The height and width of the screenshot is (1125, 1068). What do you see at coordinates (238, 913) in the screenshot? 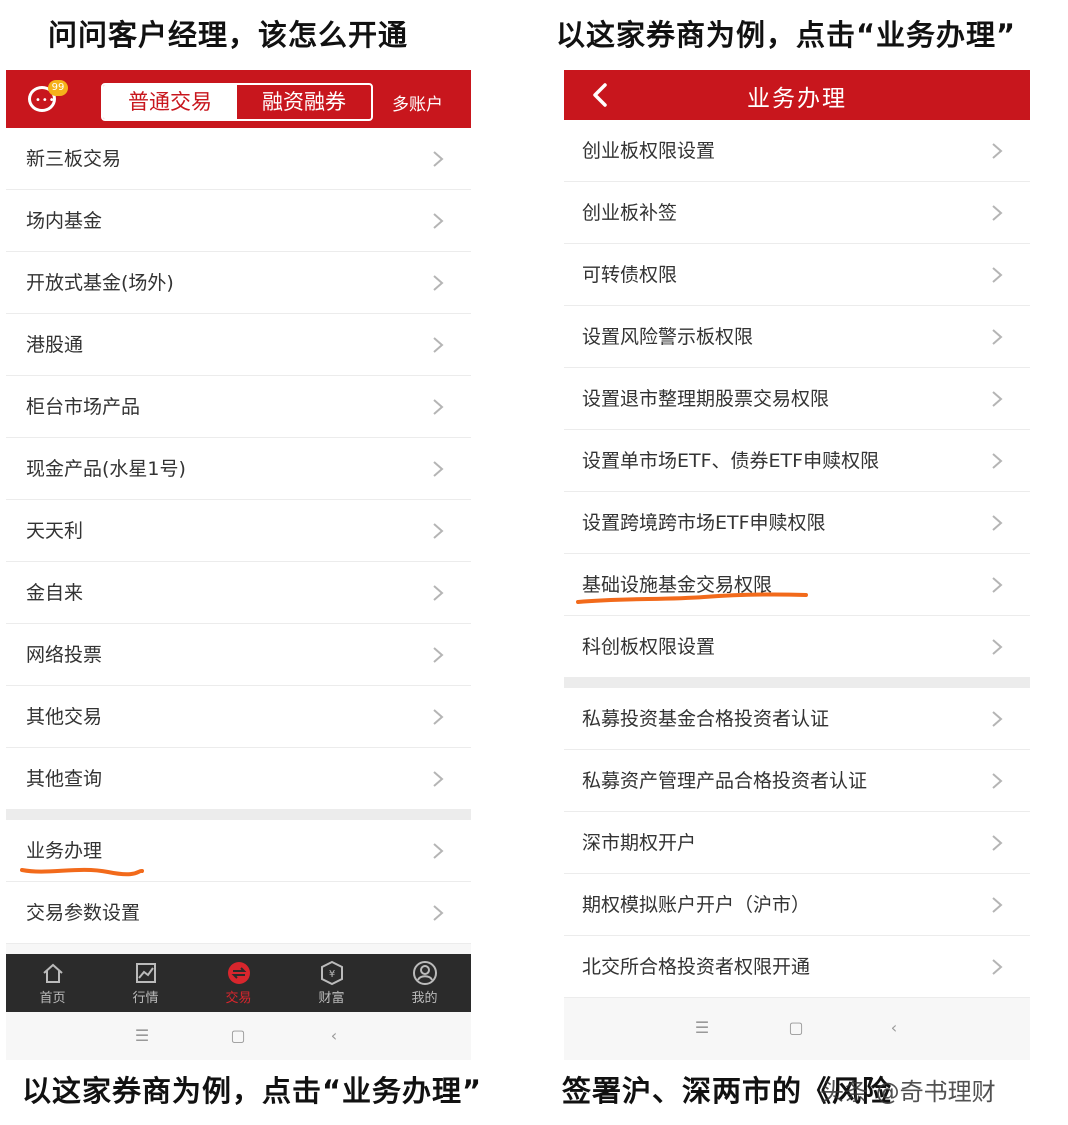
I see `list-item: 交易参数设置` at bounding box center [238, 913].